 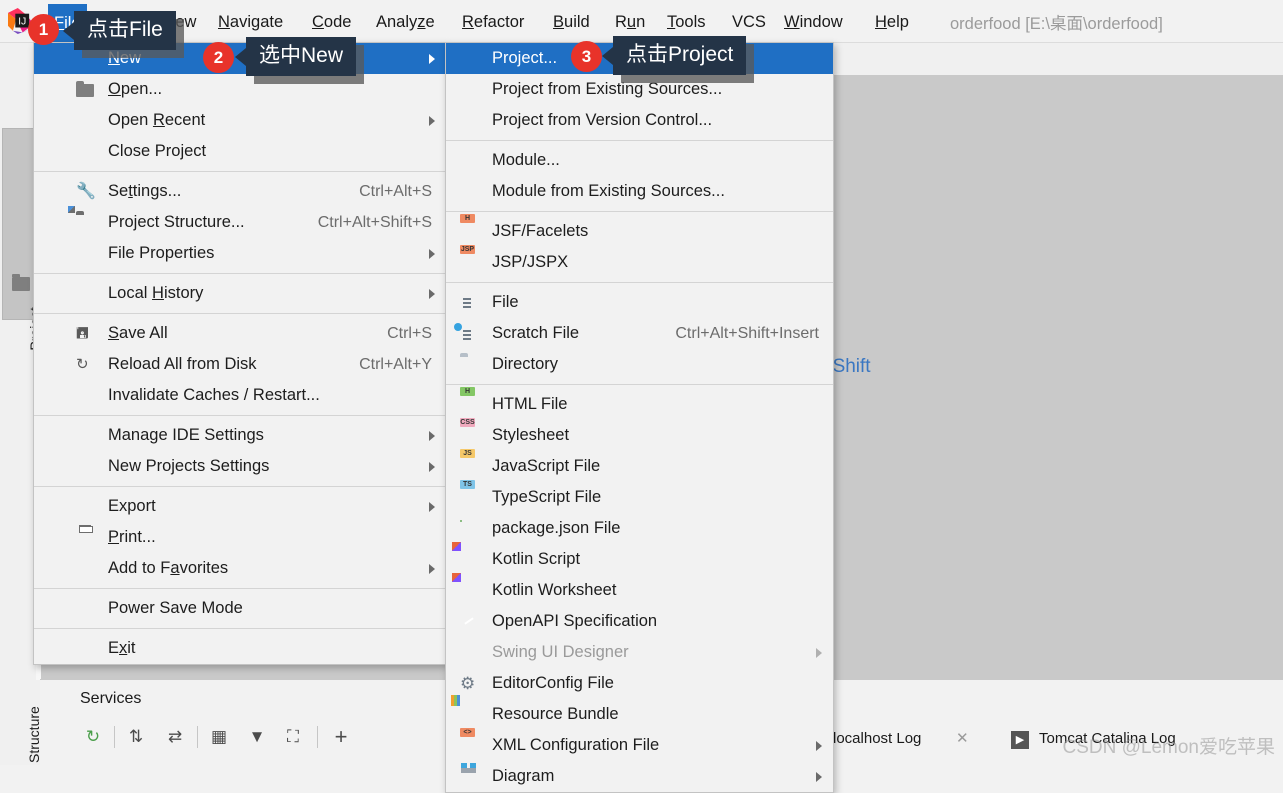 What do you see at coordinates (111, 698) in the screenshot?
I see `services-title: Services` at bounding box center [111, 698].